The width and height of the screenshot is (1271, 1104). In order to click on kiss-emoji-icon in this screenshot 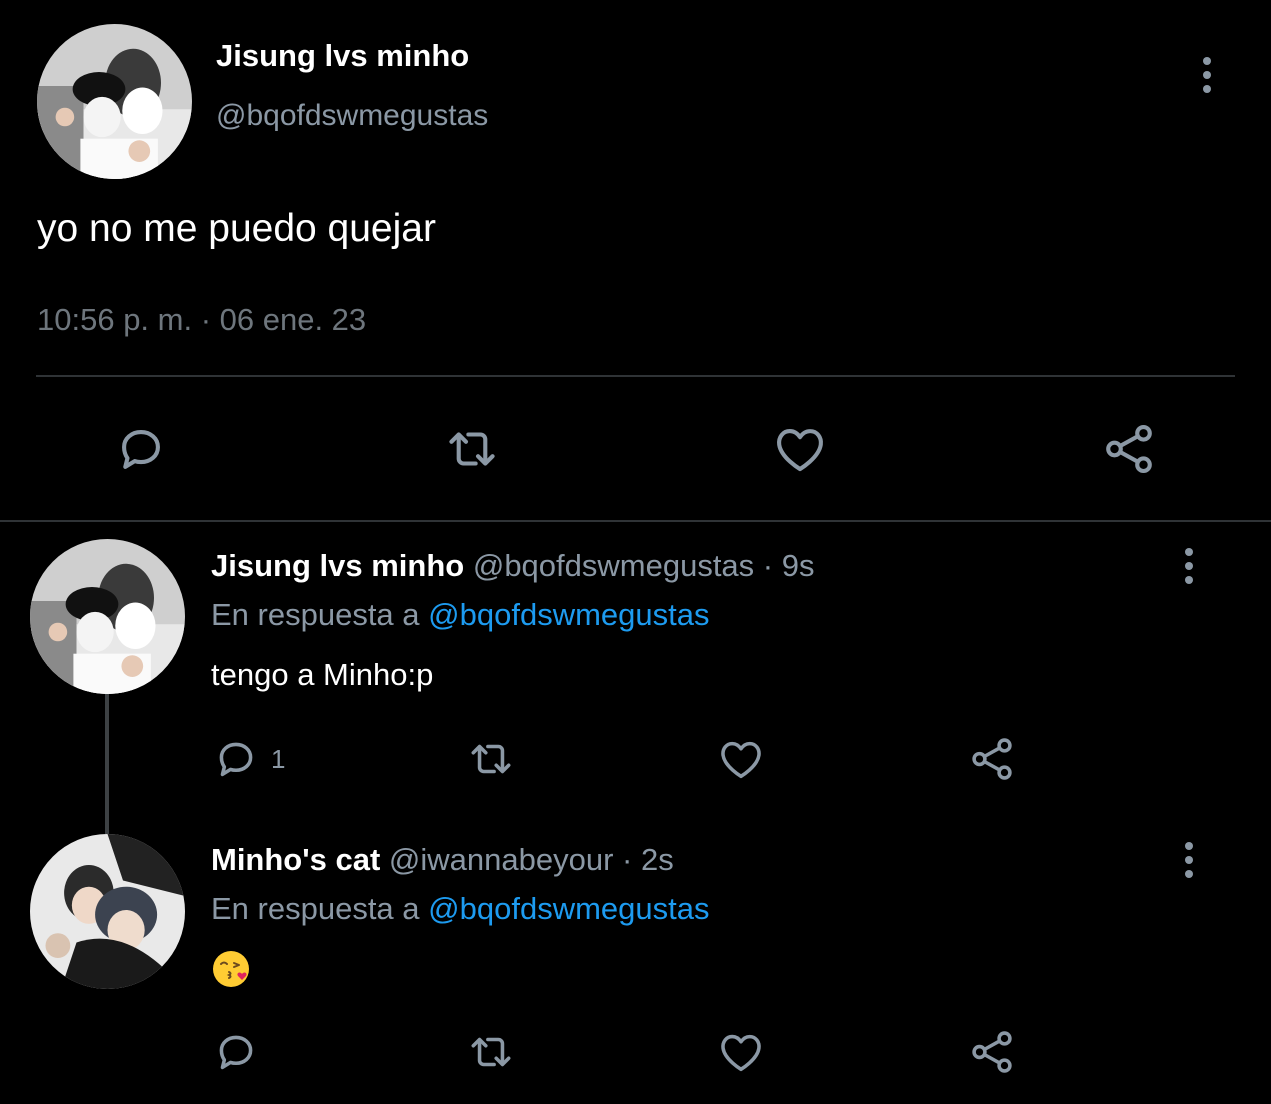, I will do `click(231, 969)`.